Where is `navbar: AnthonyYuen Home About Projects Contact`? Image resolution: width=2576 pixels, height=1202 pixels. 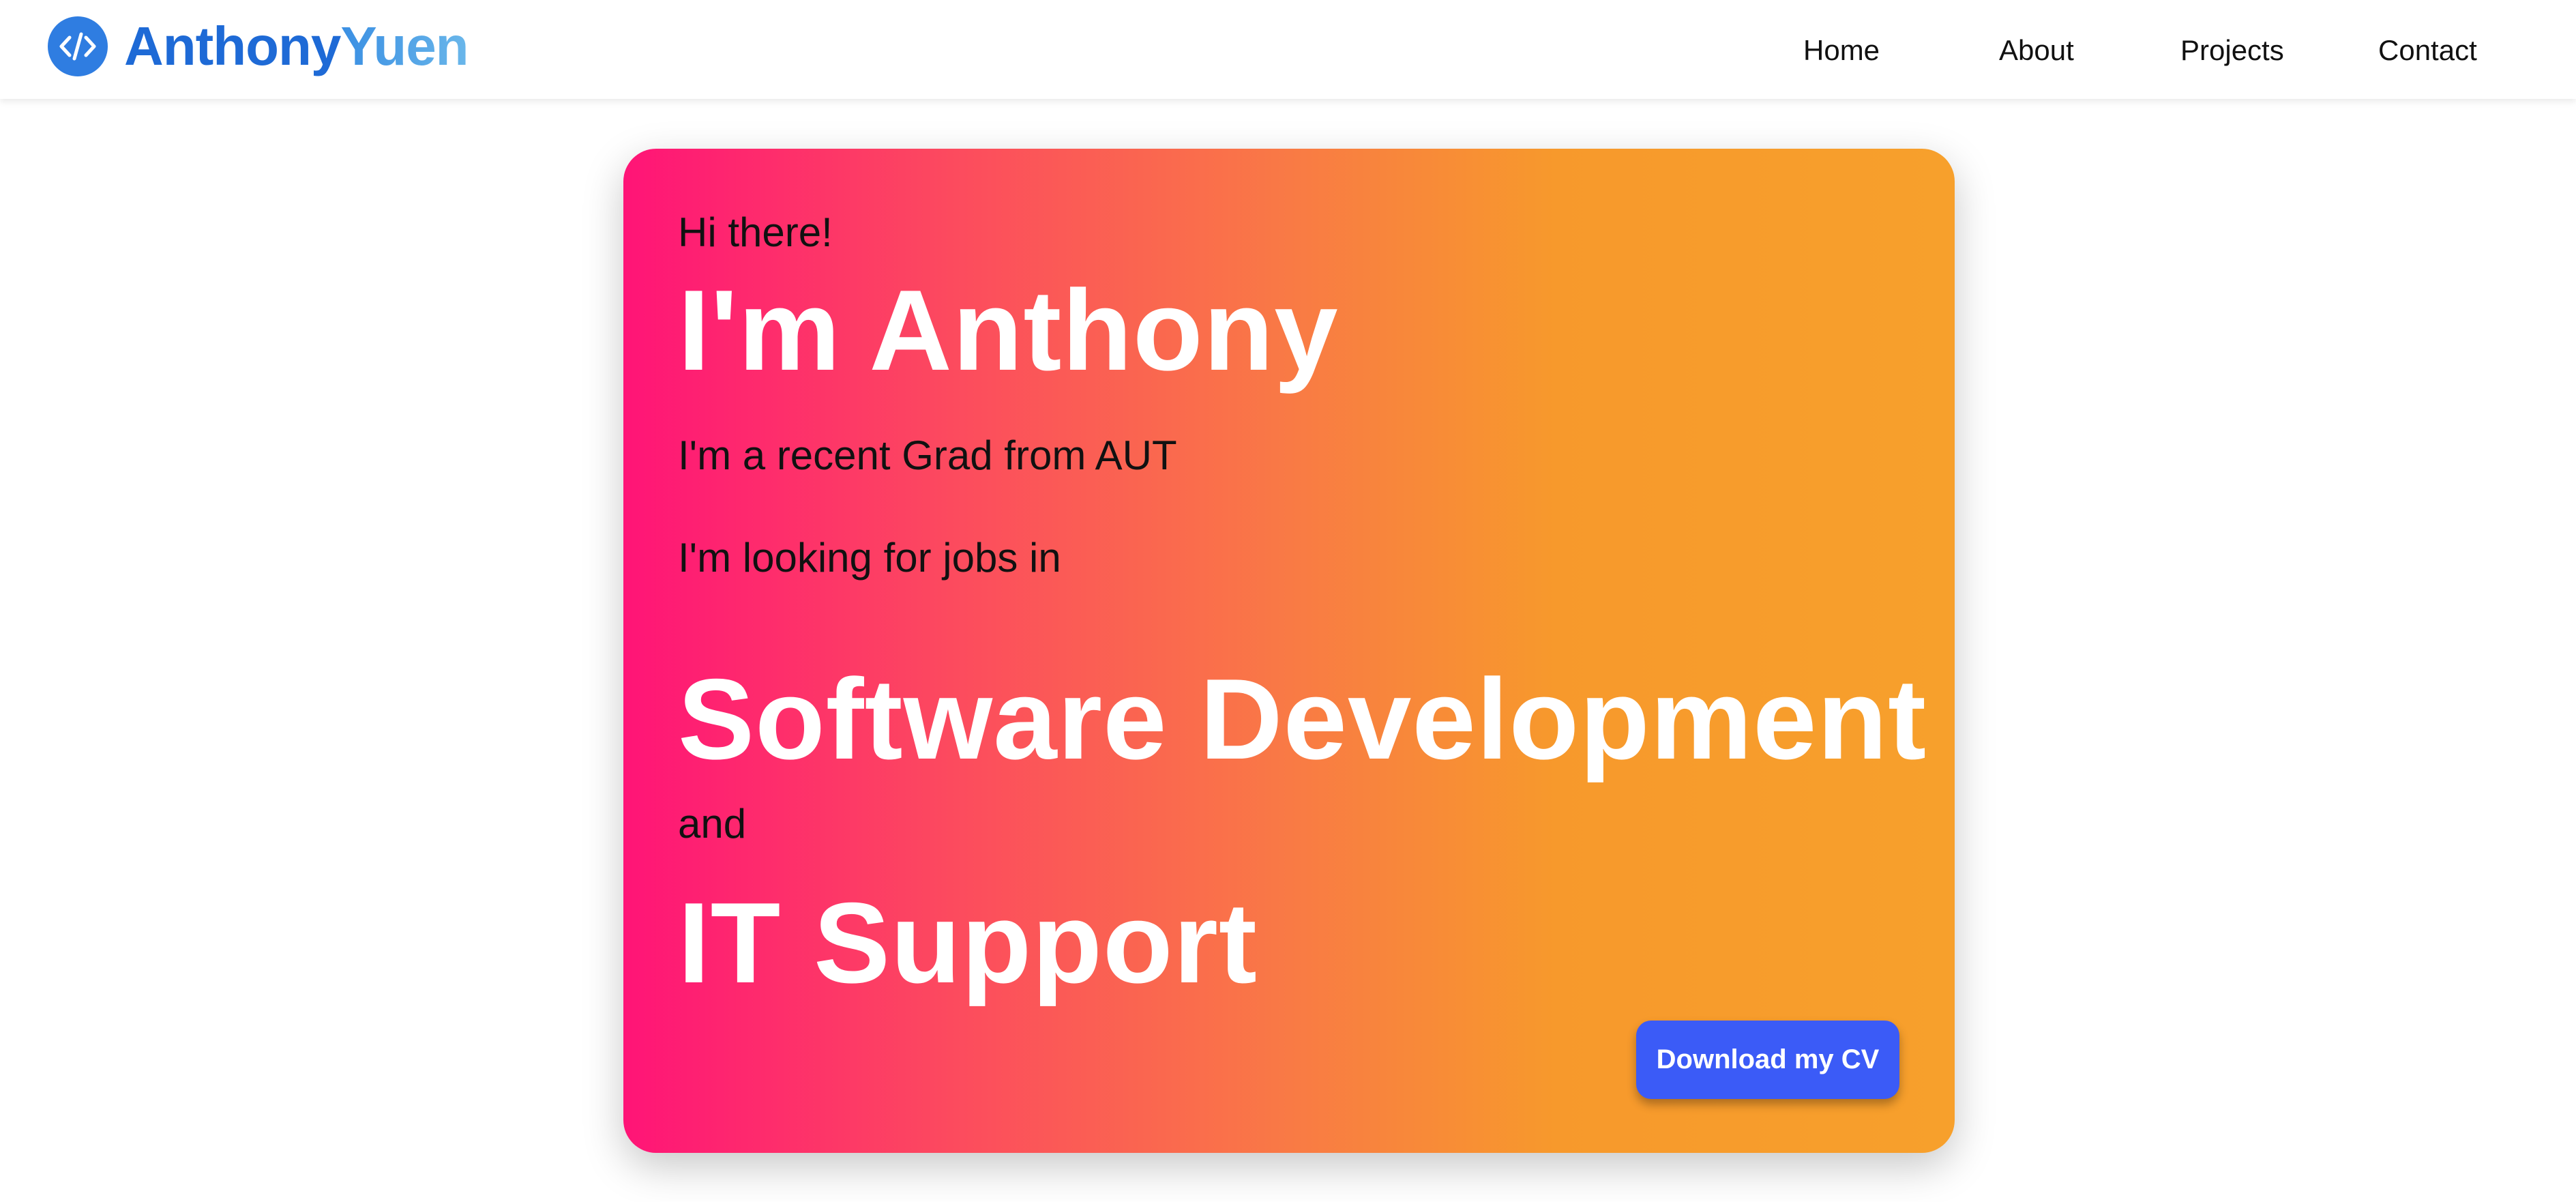 navbar: AnthonyYuen Home About Projects Contact is located at coordinates (1288, 49).